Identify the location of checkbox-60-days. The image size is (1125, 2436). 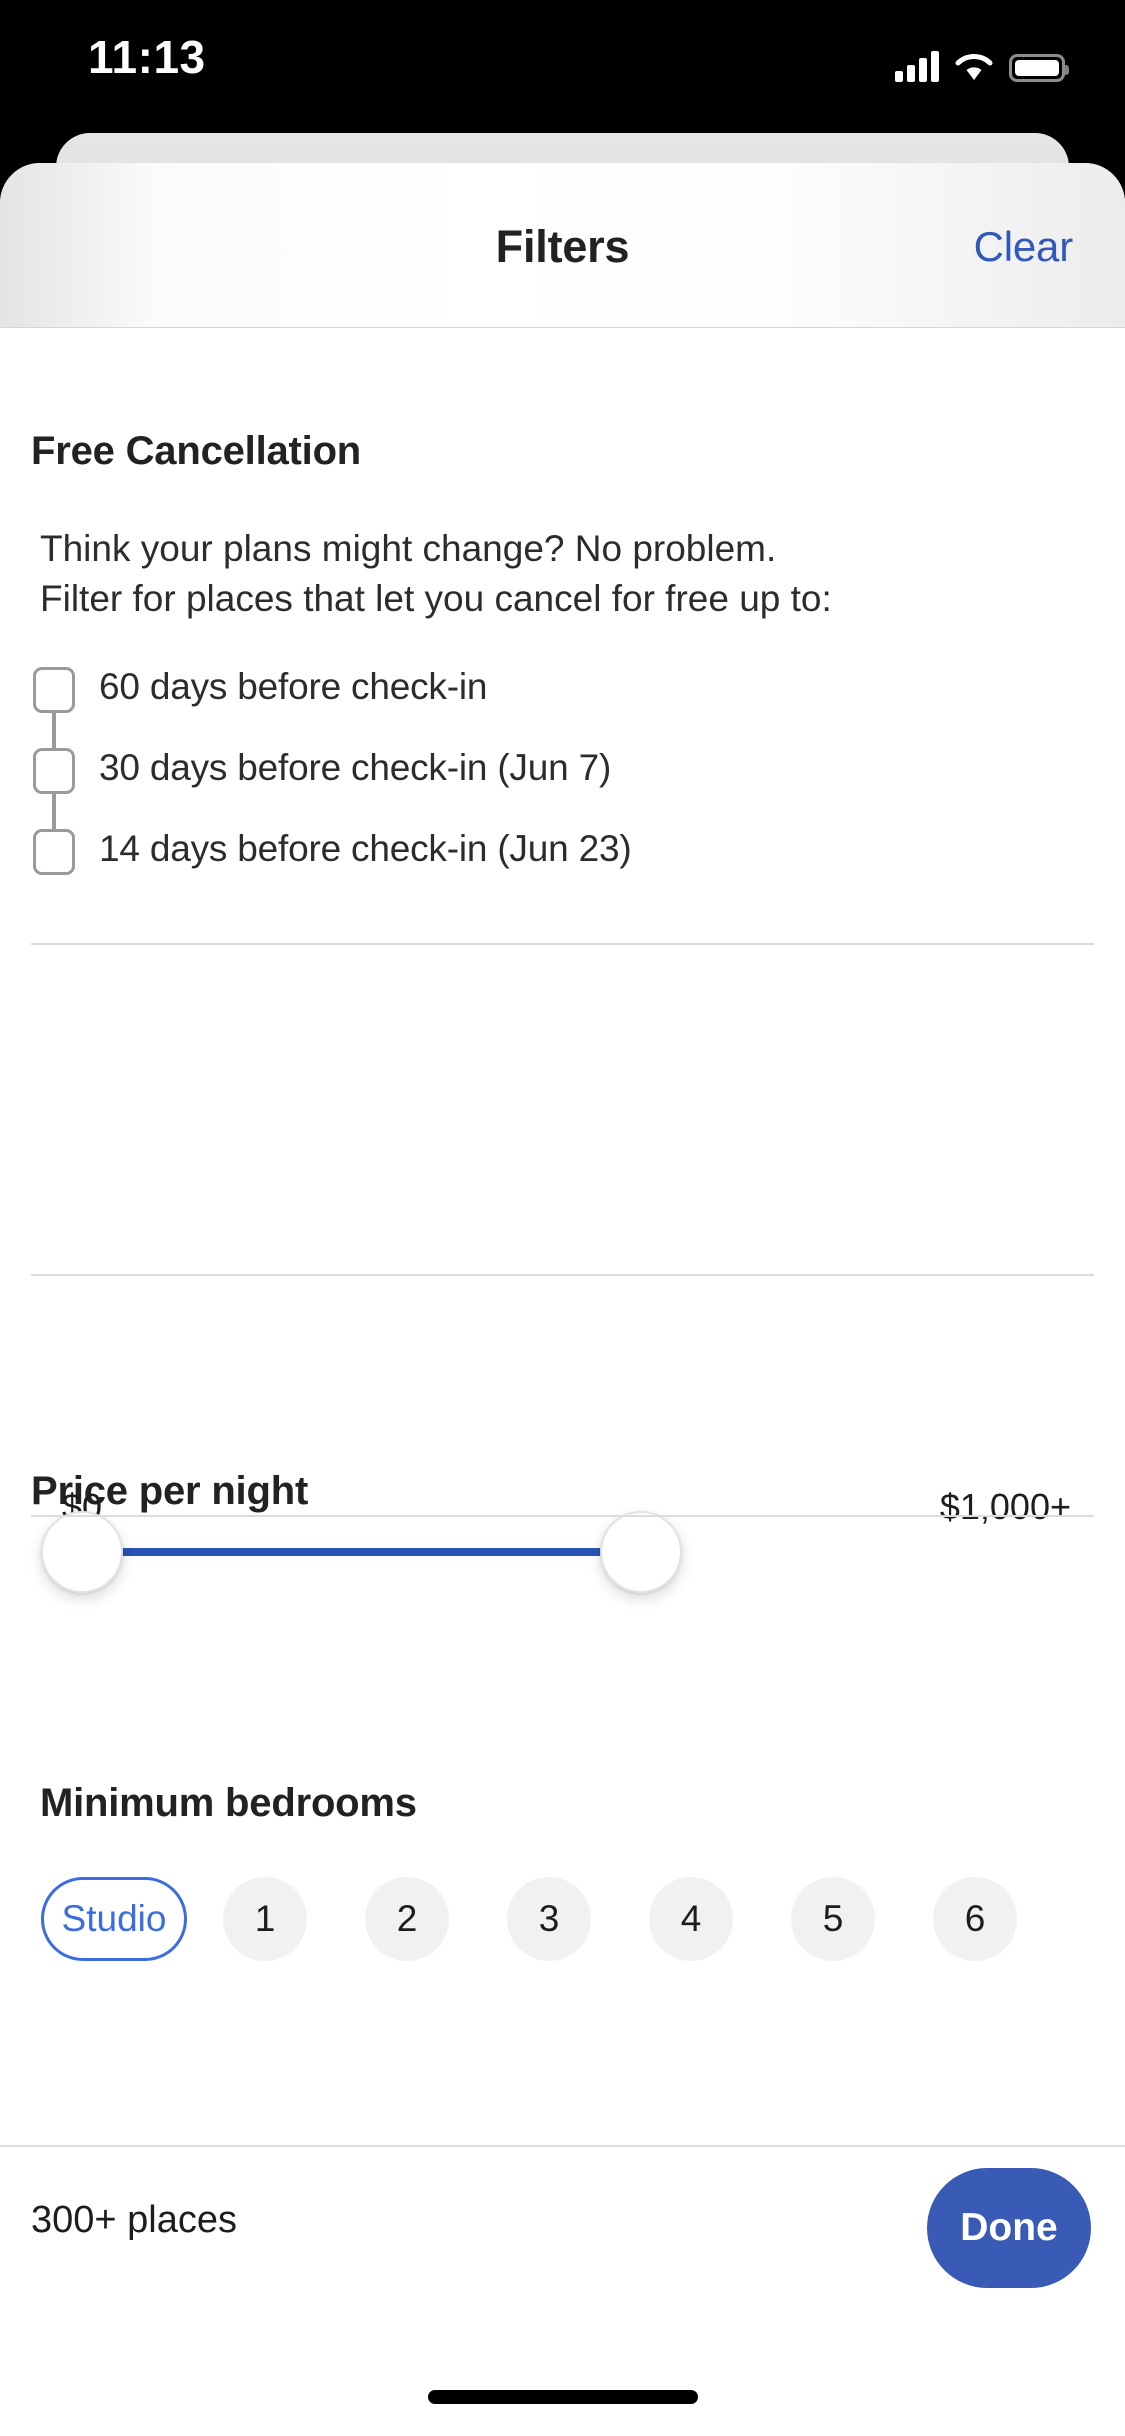
(54, 690).